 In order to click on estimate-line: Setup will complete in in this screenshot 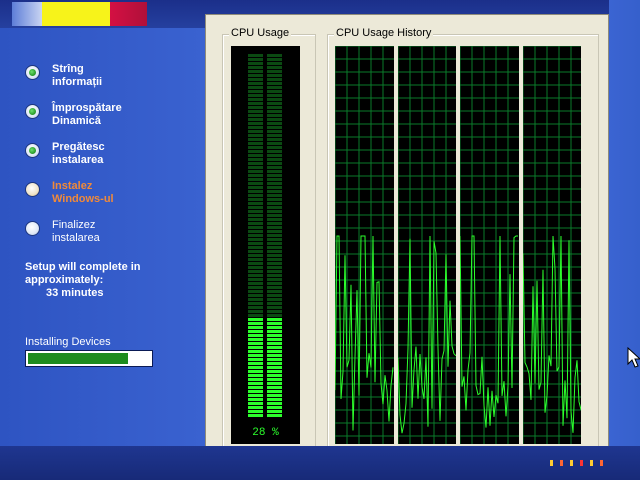, I will do `click(83, 267)`.